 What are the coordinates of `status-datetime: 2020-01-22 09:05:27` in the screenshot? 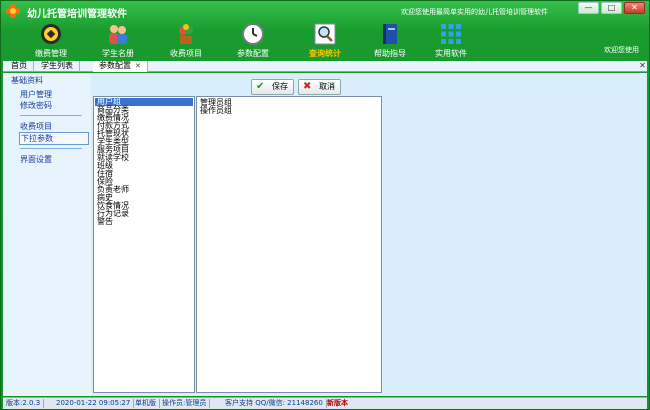 It's located at (94, 403).